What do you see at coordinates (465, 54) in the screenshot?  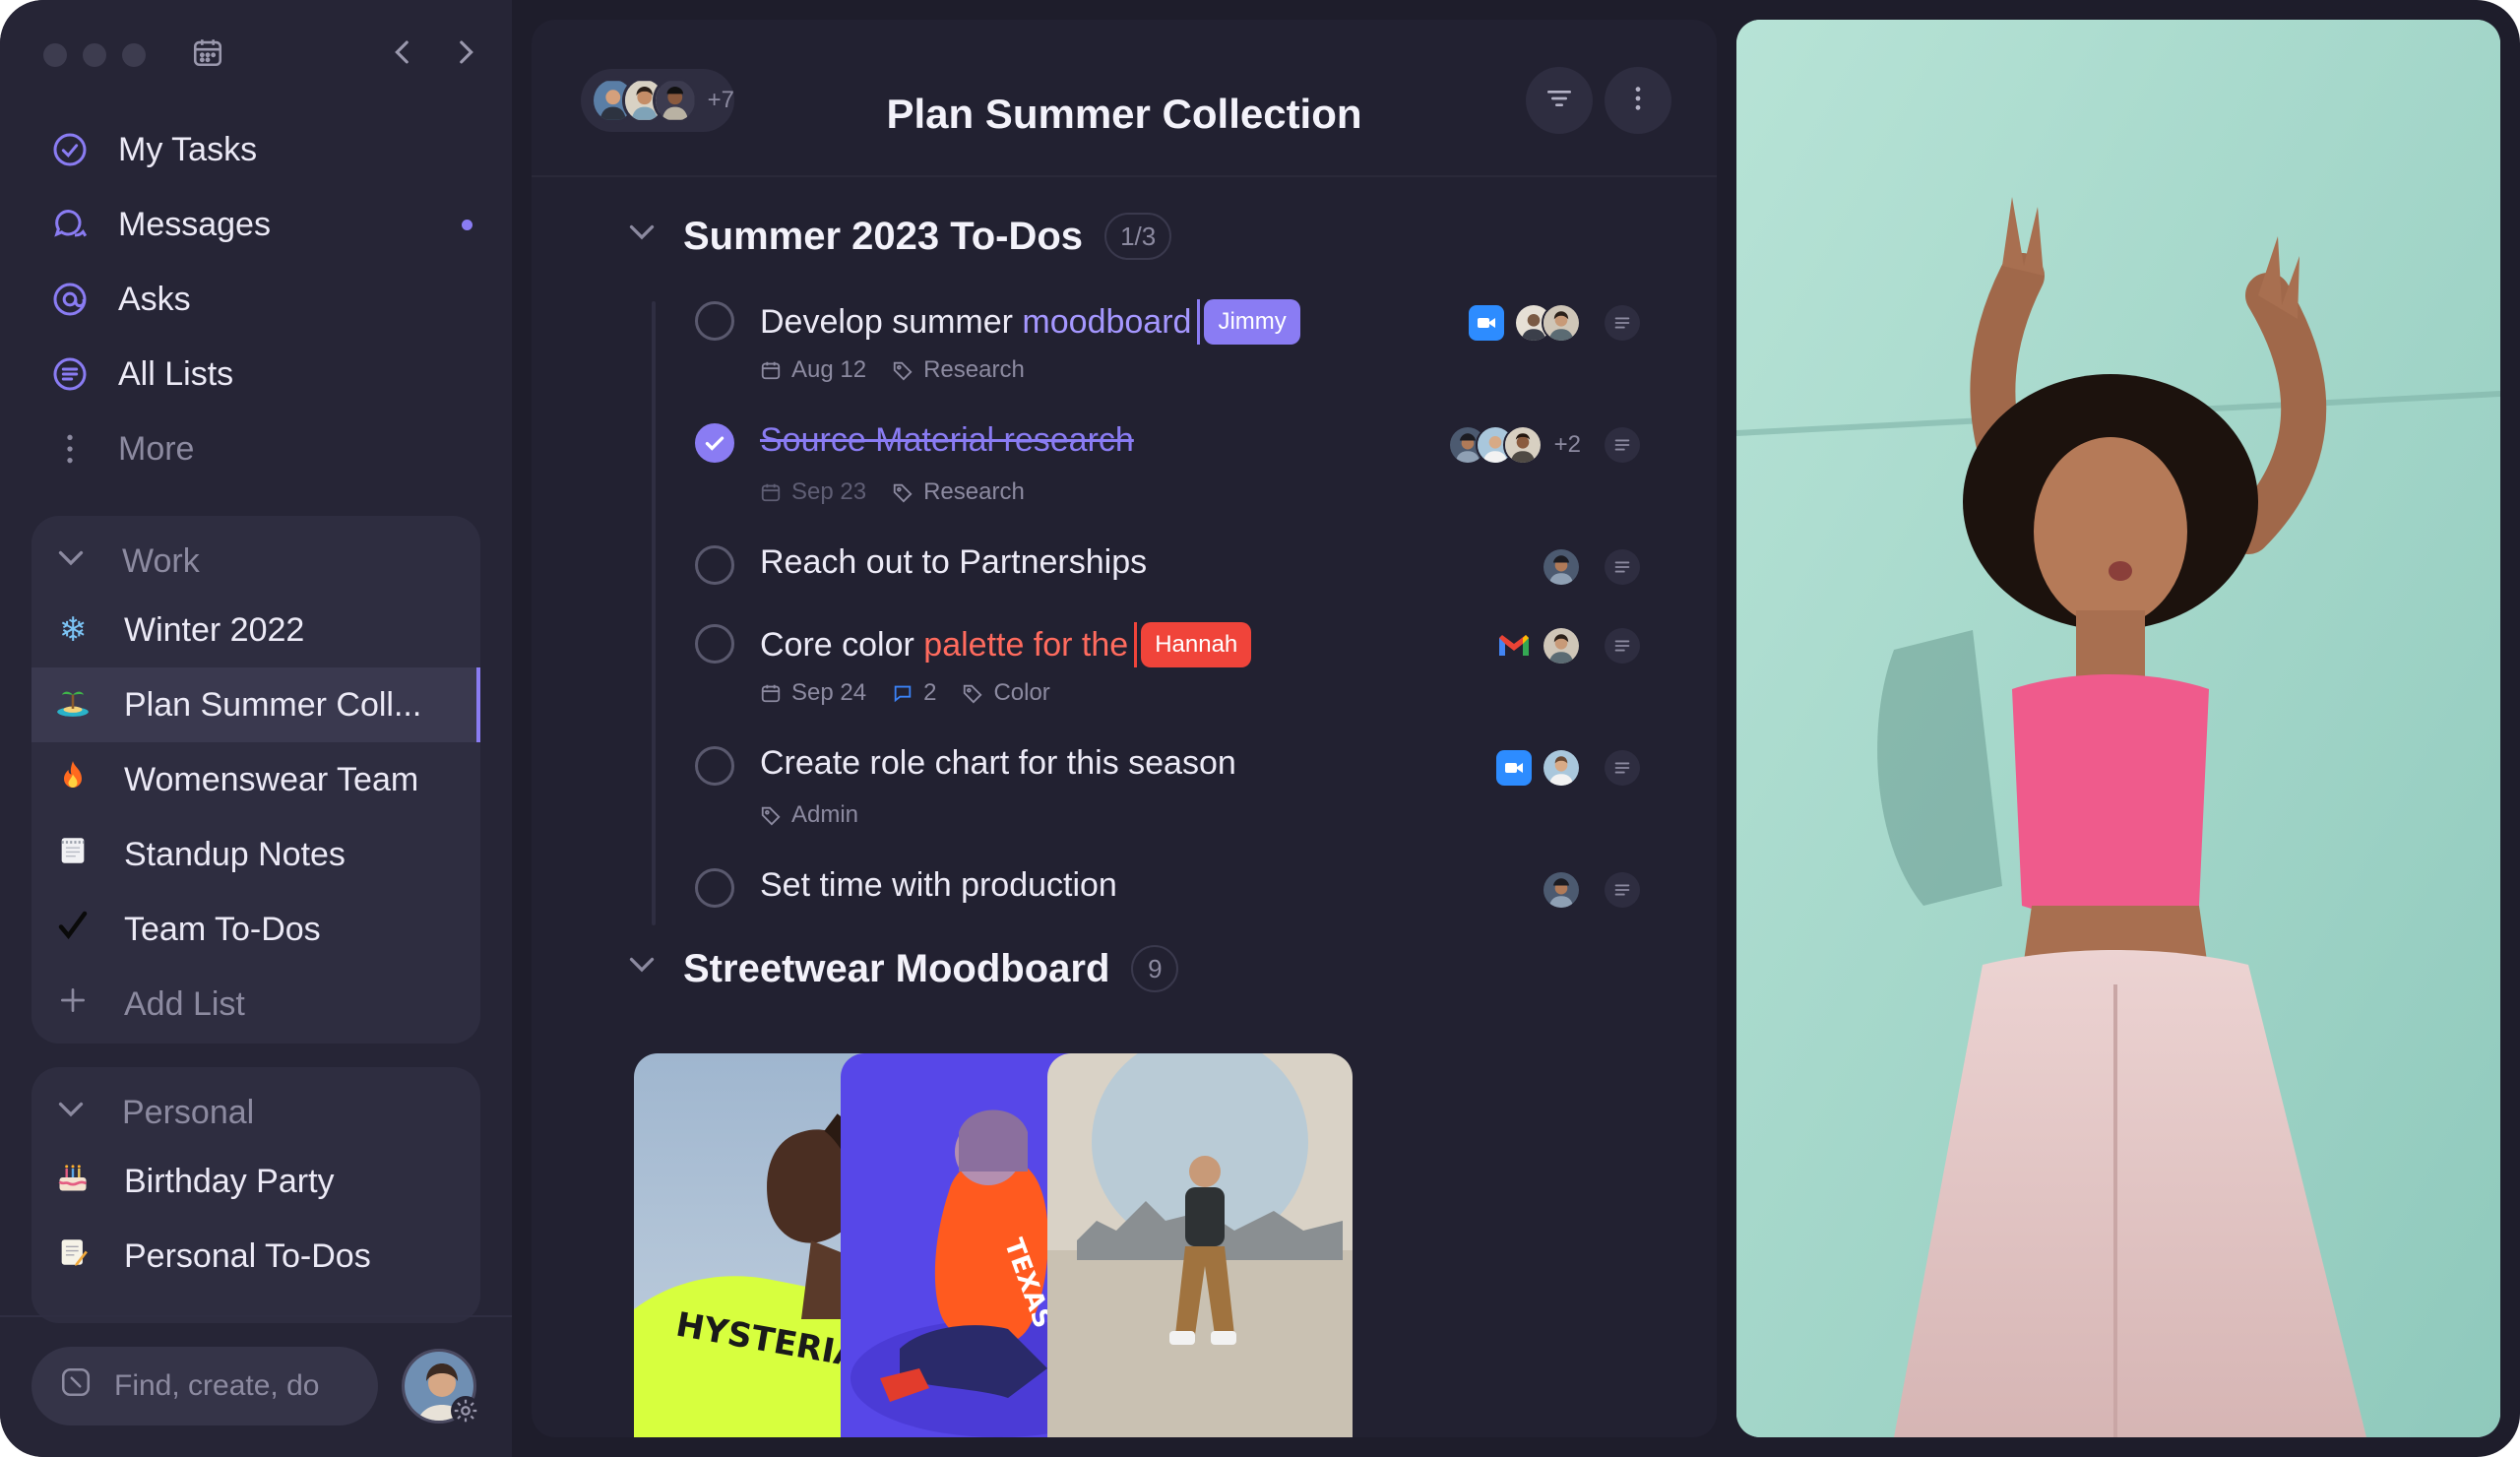 I see `forward-arrow-icon` at bounding box center [465, 54].